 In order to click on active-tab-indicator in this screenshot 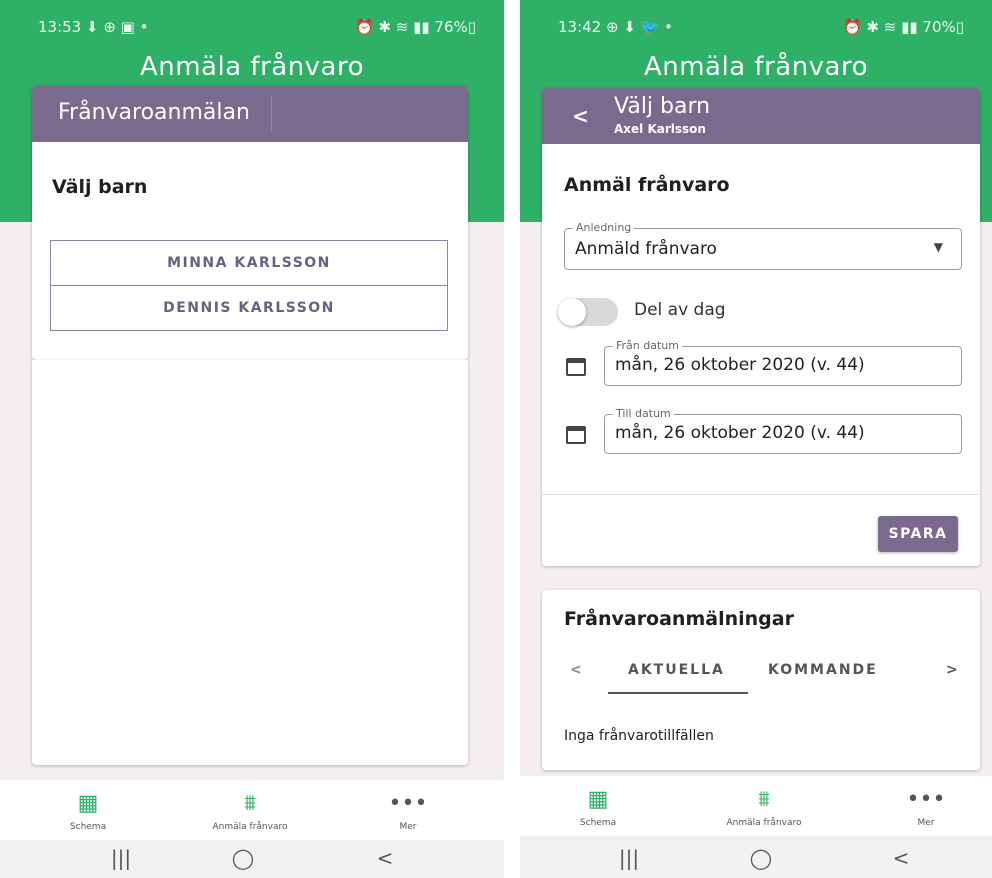, I will do `click(678, 693)`.